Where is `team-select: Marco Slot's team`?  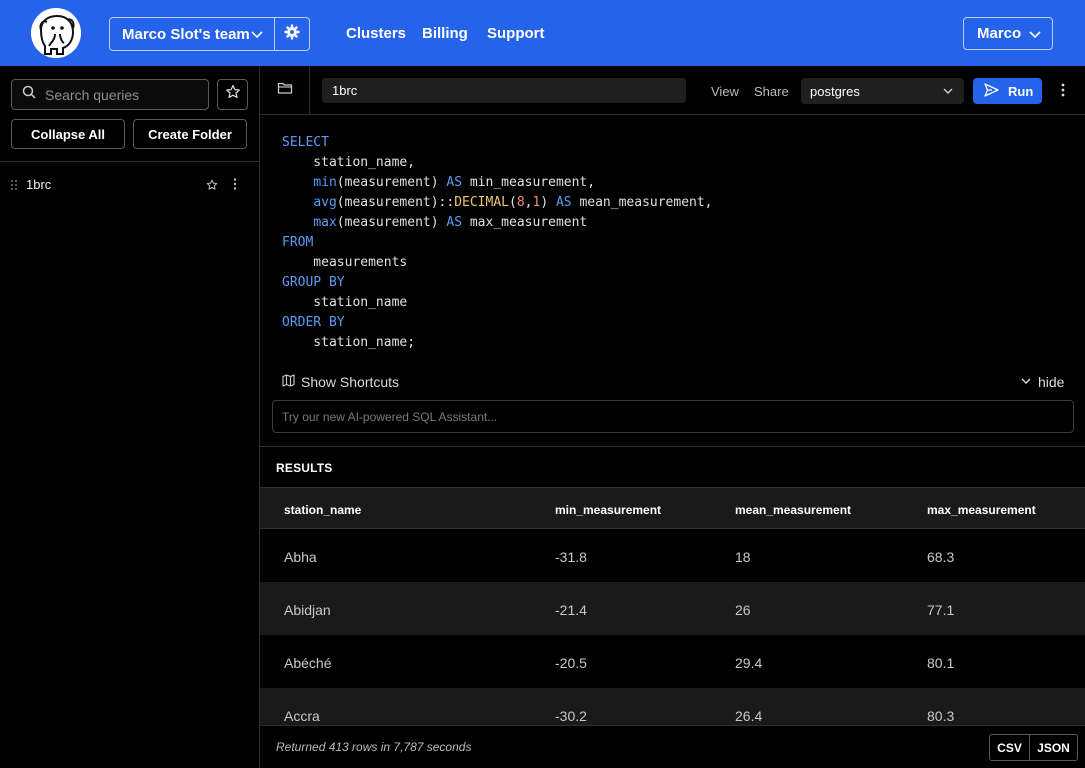 team-select: Marco Slot's team is located at coordinates (192, 34).